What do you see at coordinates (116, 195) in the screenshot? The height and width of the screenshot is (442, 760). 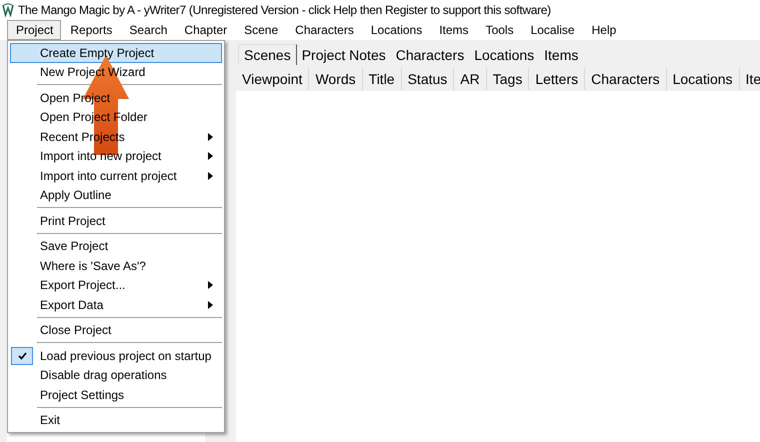 I see `menu-item: Apply Outline` at bounding box center [116, 195].